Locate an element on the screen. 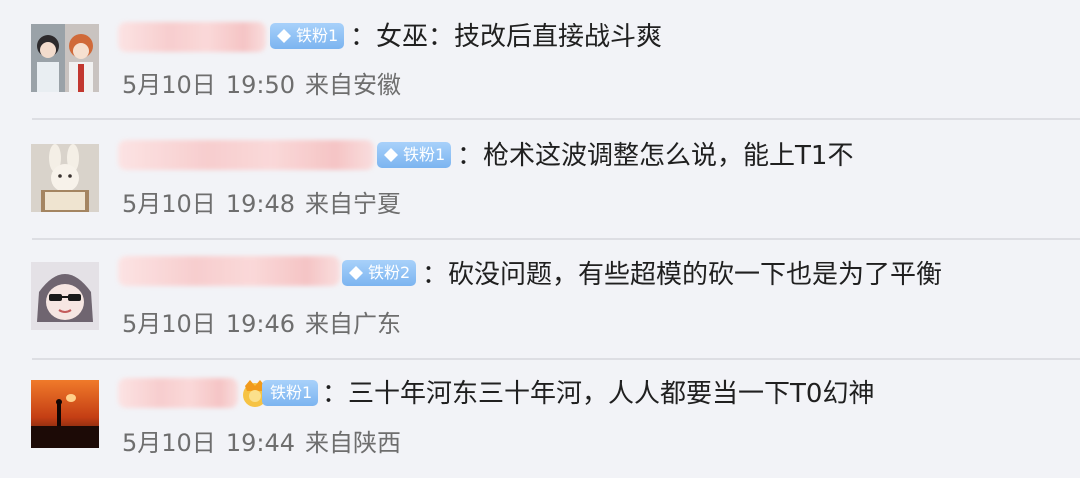  comment-time: 19:46 is located at coordinates (260, 324).